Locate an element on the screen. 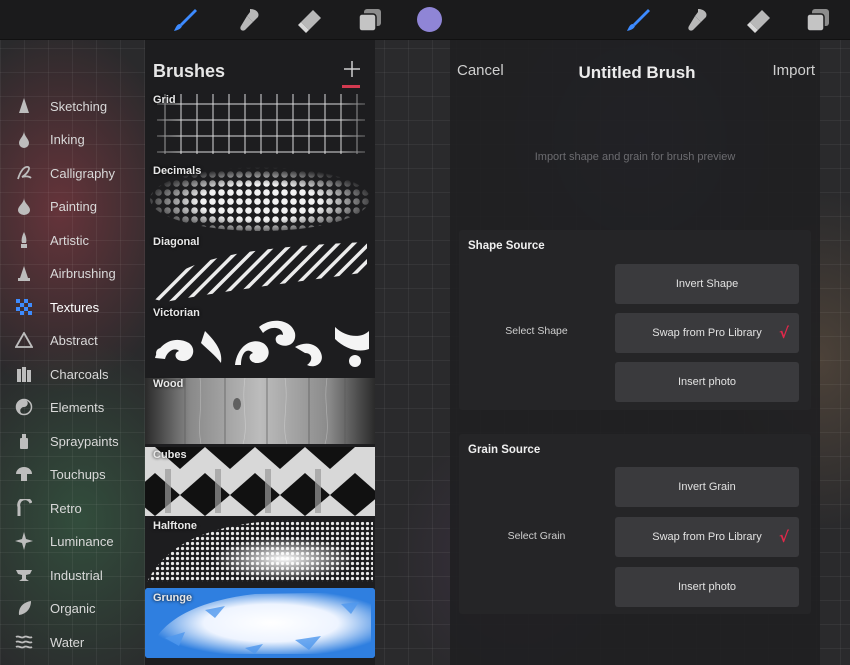 The image size is (850, 665). charcoal-sticks-icon is located at coordinates (24, 374).